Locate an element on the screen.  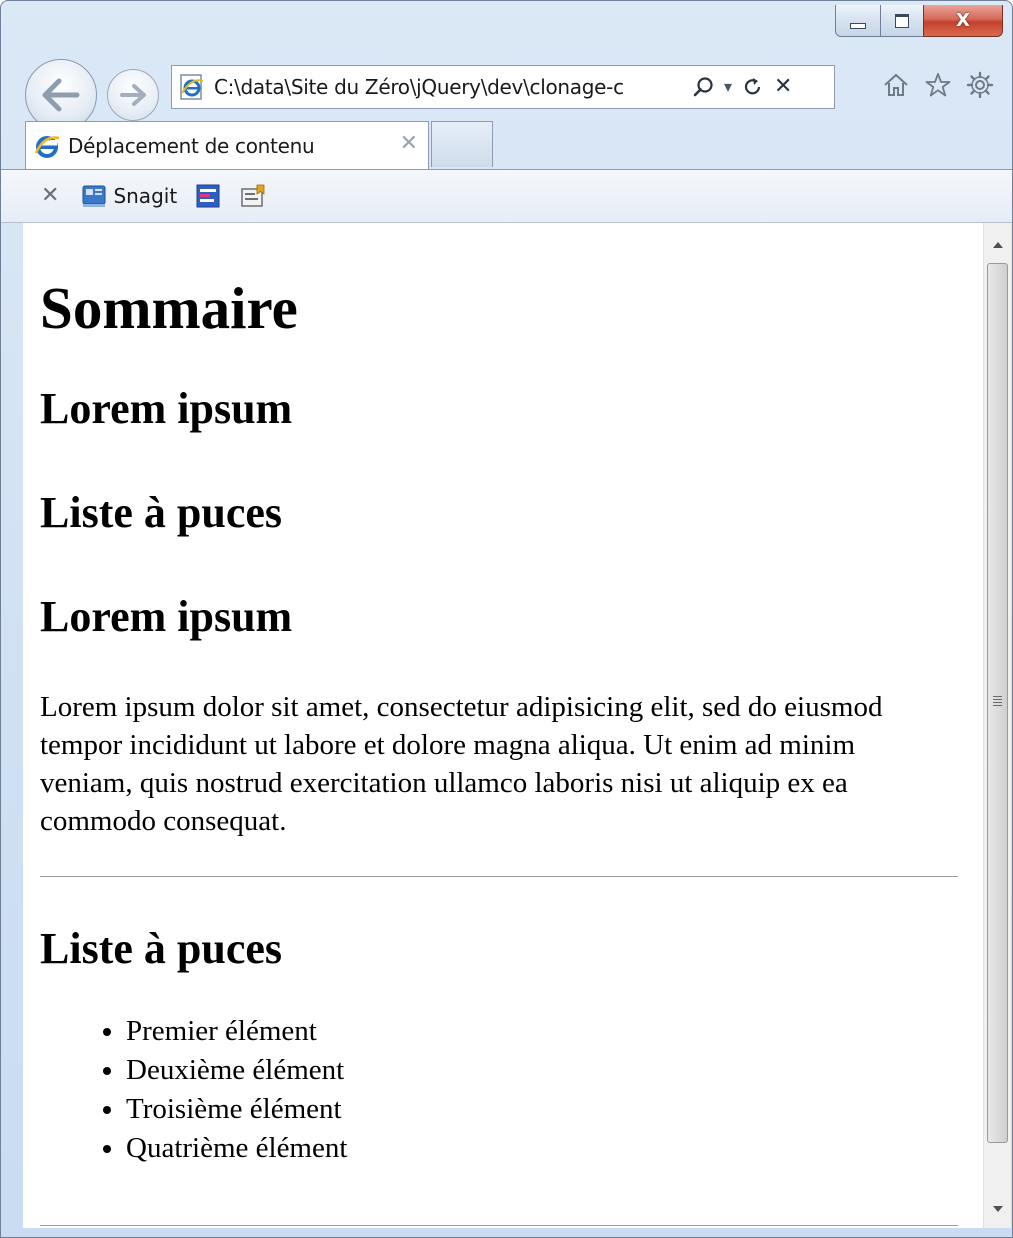
command-toolbar: ✕ Snagit is located at coordinates (506, 196).